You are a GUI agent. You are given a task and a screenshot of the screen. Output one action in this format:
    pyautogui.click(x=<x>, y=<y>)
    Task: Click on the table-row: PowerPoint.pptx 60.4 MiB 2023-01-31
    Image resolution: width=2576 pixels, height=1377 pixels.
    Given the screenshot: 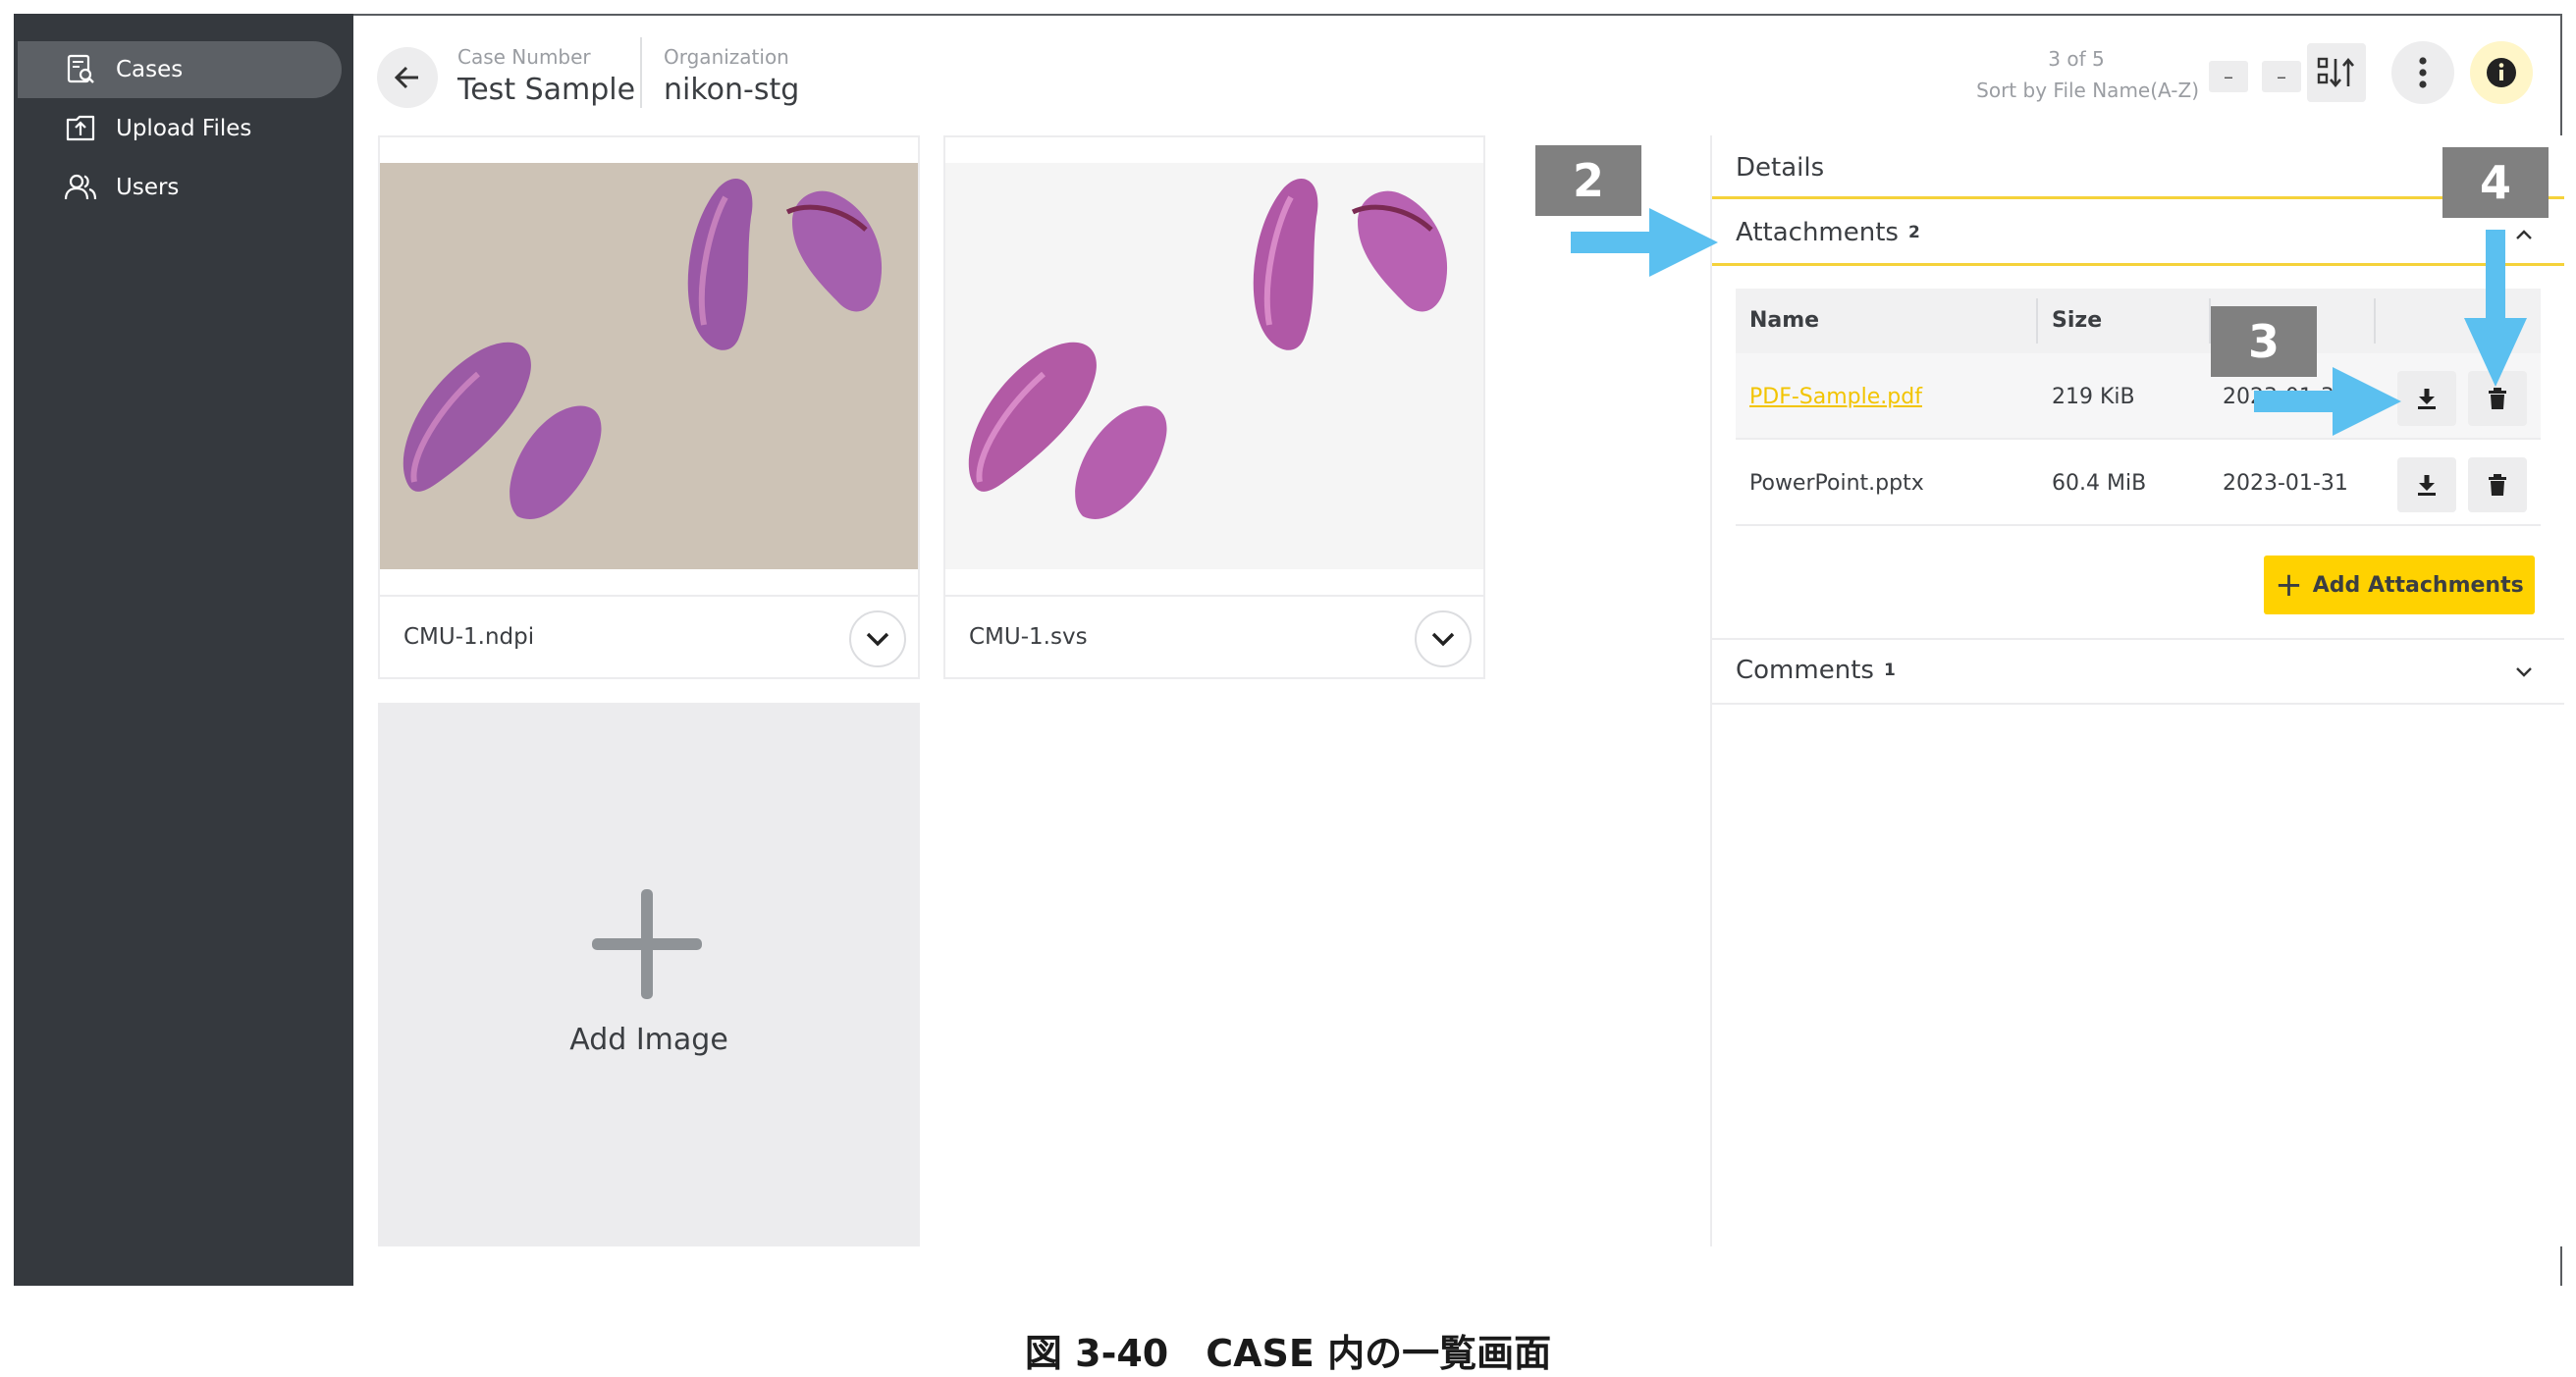 What is the action you would take?
    pyautogui.click(x=2138, y=483)
    